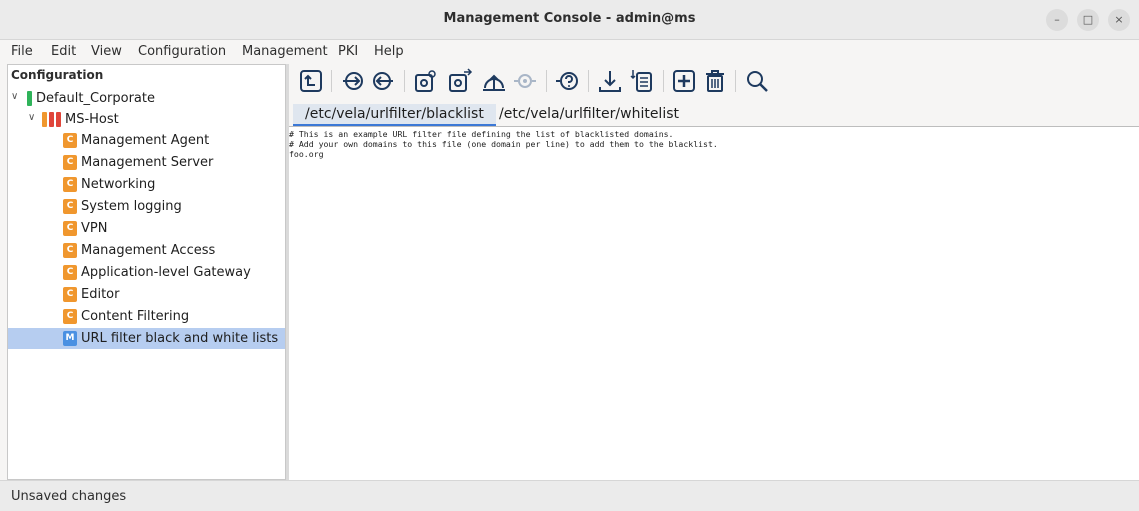 The width and height of the screenshot is (1139, 511). I want to click on tree-label: Application-level Gateway, so click(166, 272).